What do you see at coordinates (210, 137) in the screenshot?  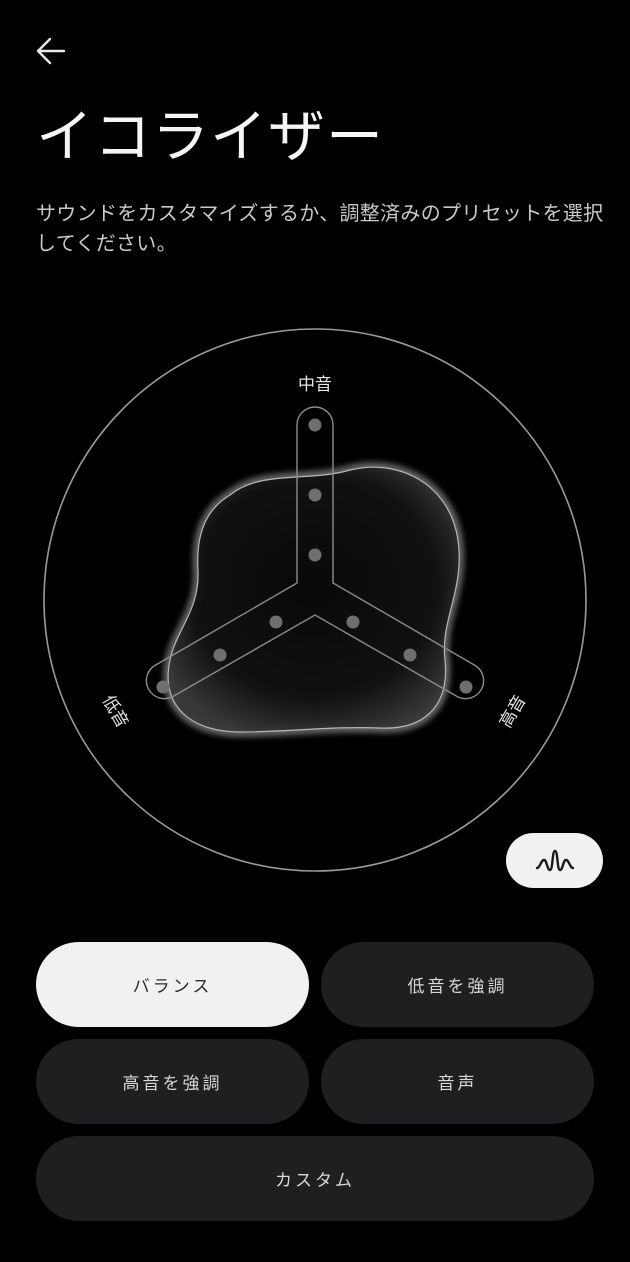 I see `page-title: イコライザー` at bounding box center [210, 137].